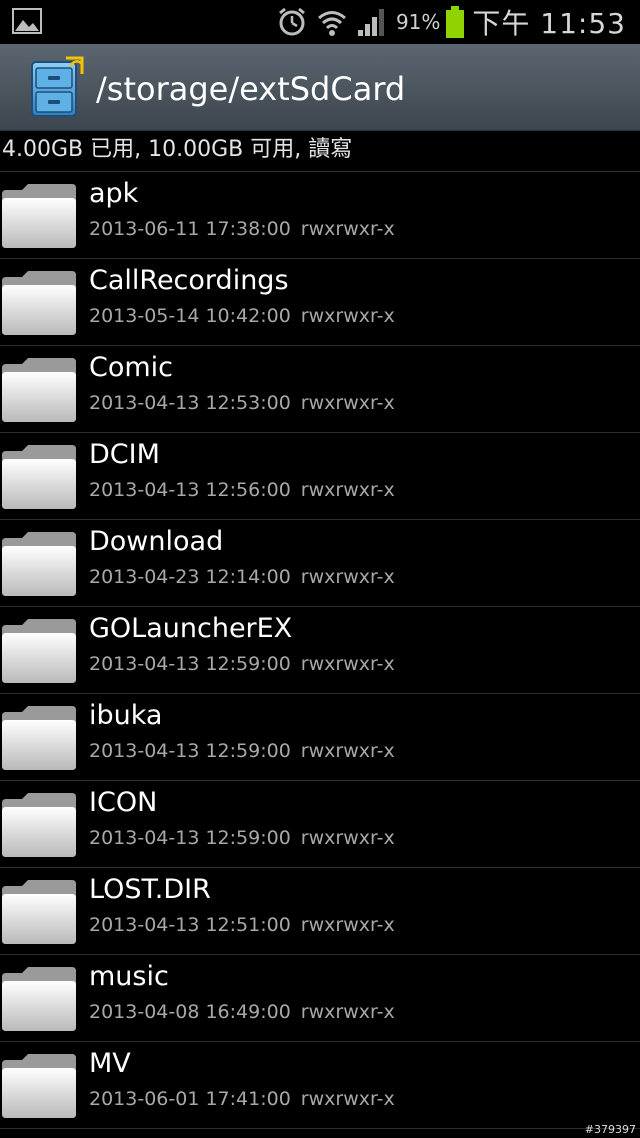 This screenshot has width=640, height=1138. Describe the element at coordinates (124, 454) in the screenshot. I see `folder-name: DCIM` at that location.